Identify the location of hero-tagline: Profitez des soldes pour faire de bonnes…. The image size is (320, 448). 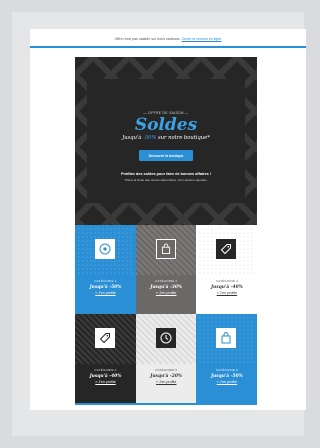
(166, 174).